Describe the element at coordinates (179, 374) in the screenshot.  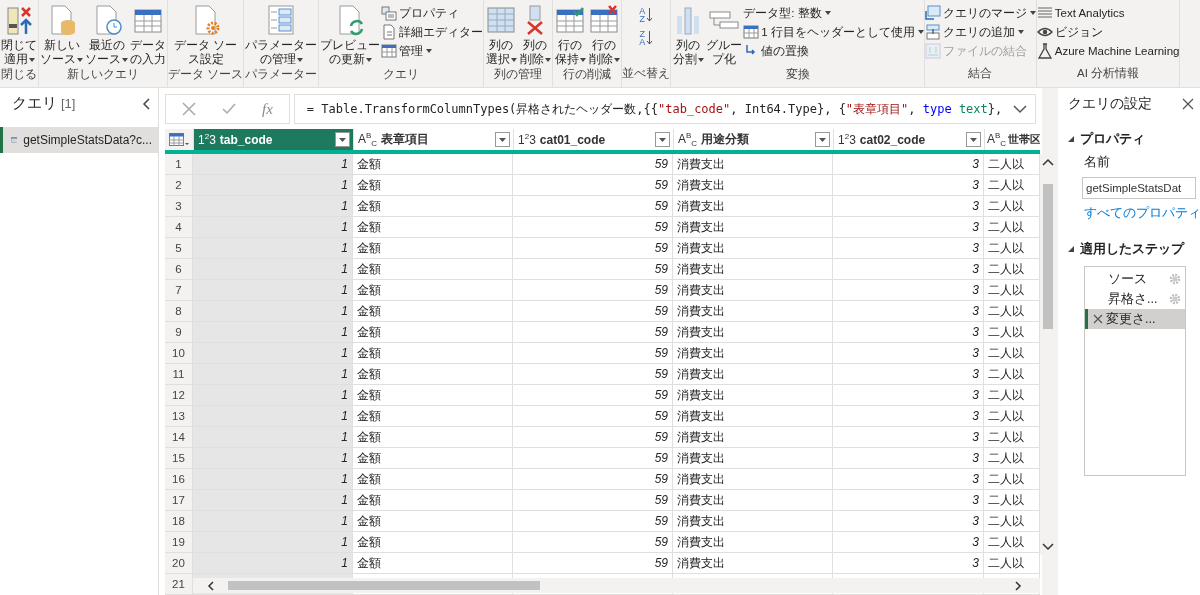
I see `row-number: 11` at that location.